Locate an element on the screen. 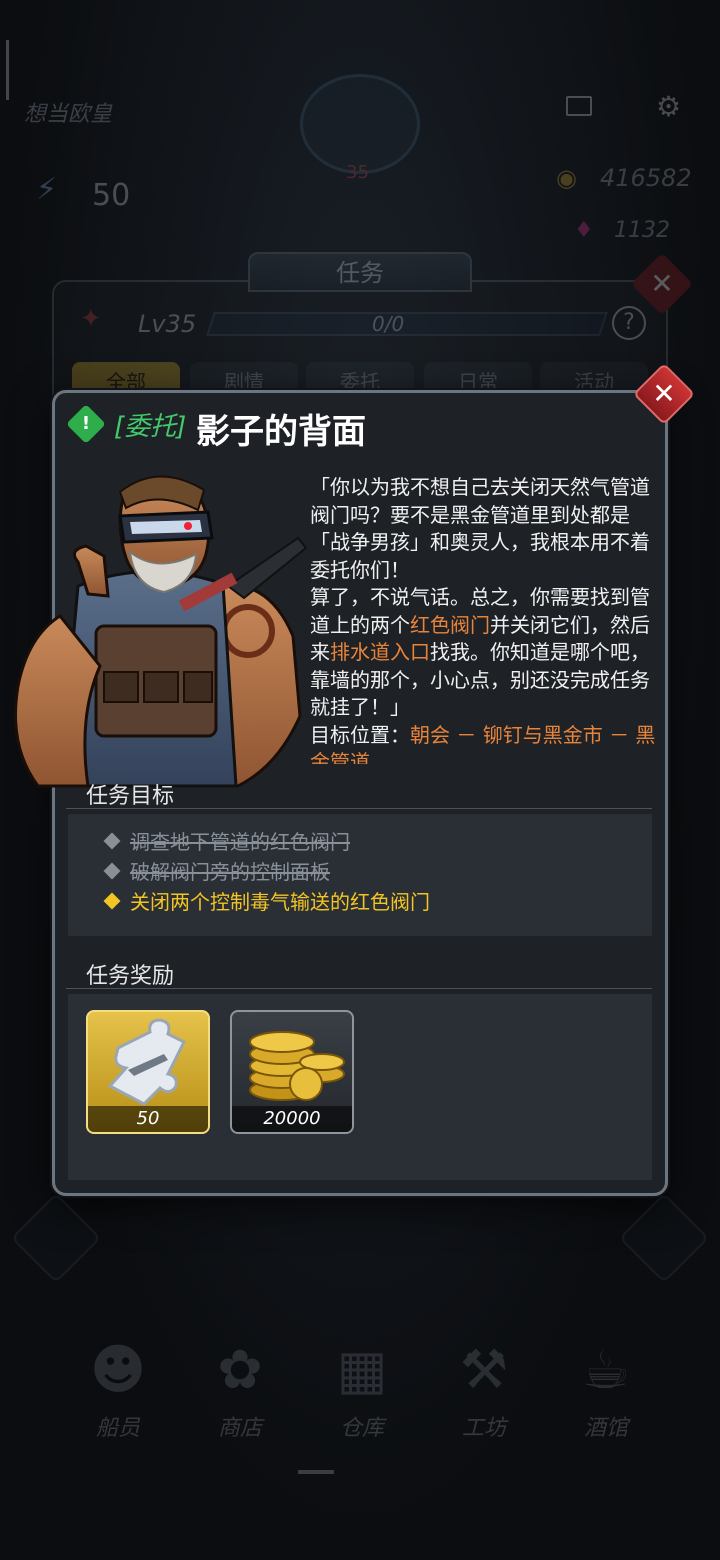  objective-item: 关闭两个控制毒气输送的红色阀门 is located at coordinates (266, 900).